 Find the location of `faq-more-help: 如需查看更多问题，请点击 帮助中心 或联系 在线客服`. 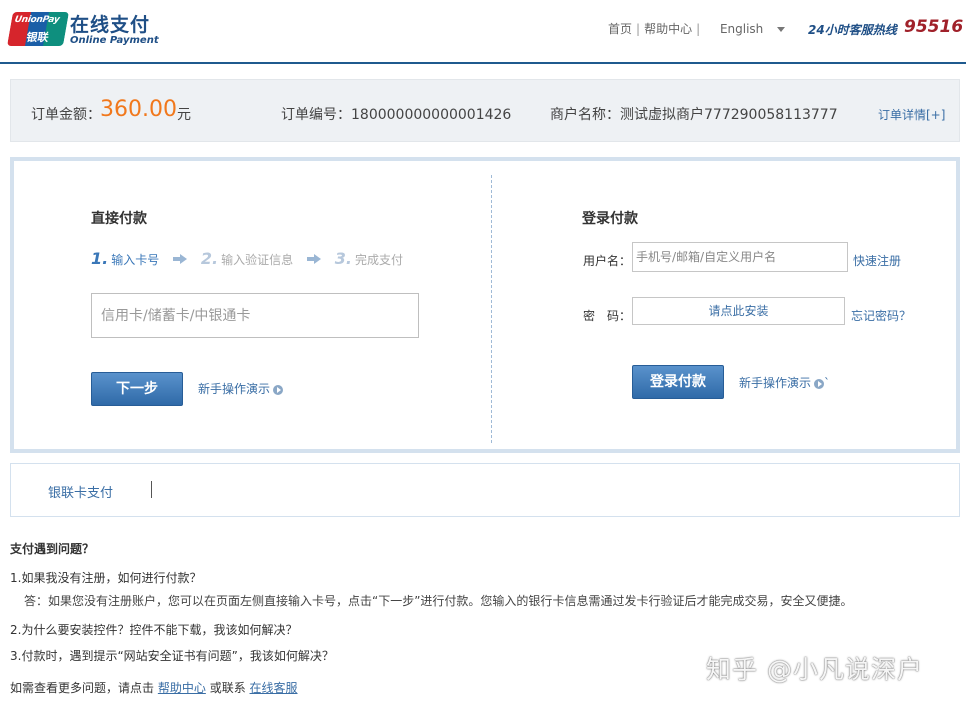

faq-more-help: 如需查看更多问题，请点击 帮助中心 或联系 在线客服 is located at coordinates (154, 687).